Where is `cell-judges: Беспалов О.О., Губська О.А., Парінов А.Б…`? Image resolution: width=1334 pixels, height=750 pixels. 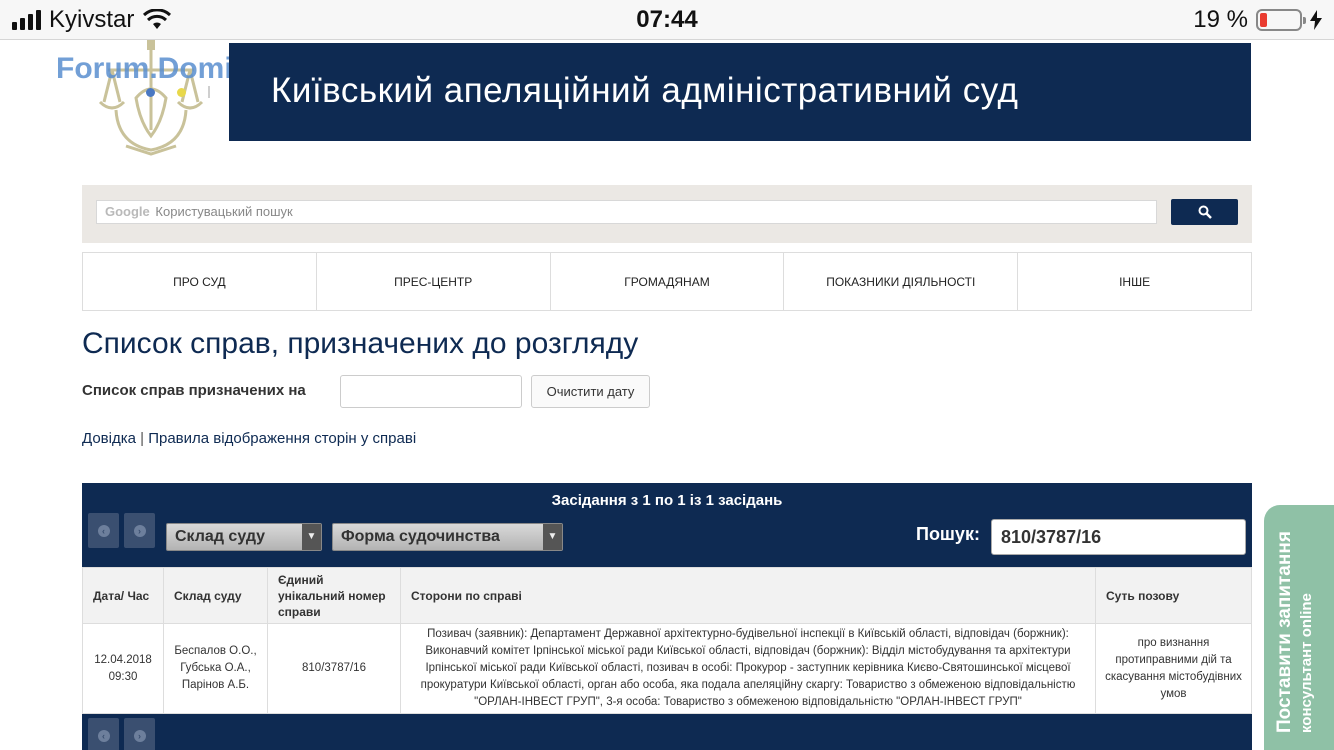 cell-judges: Беспалов О.О., Губська О.А., Парінов А.Б… is located at coordinates (215, 668).